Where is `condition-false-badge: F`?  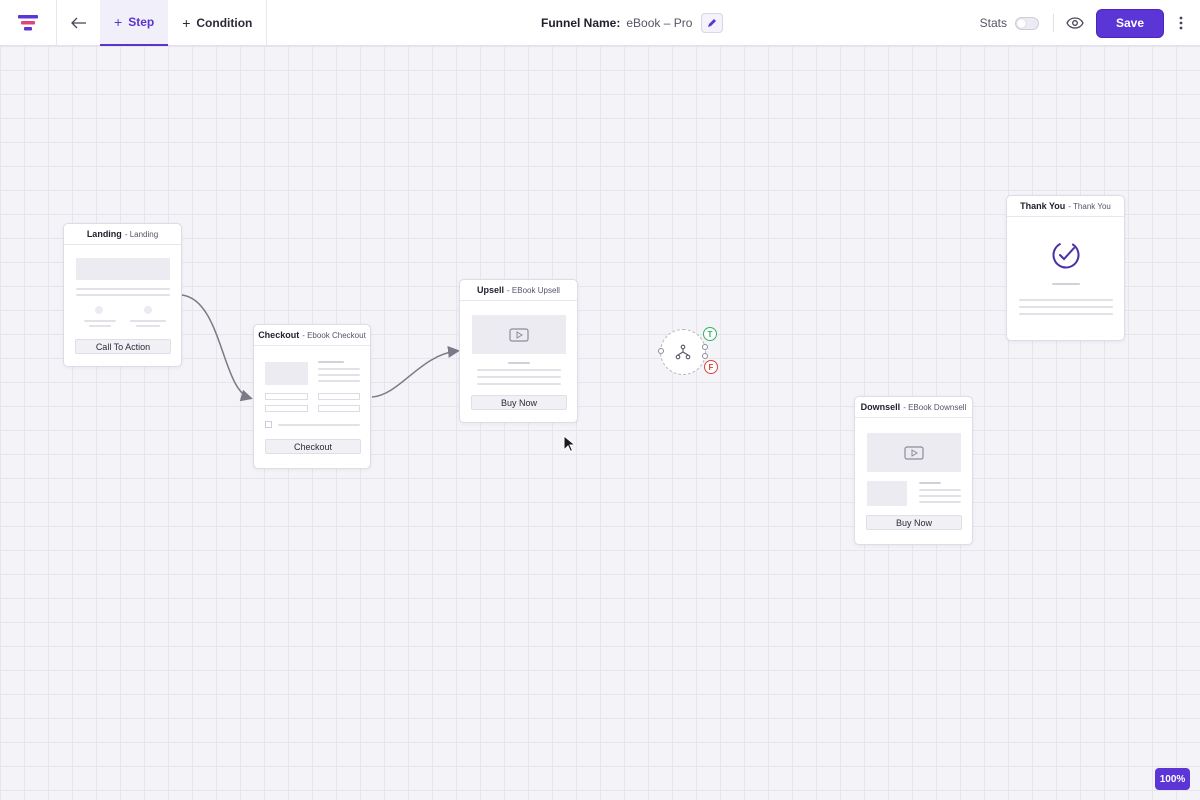
condition-false-badge: F is located at coordinates (711, 367).